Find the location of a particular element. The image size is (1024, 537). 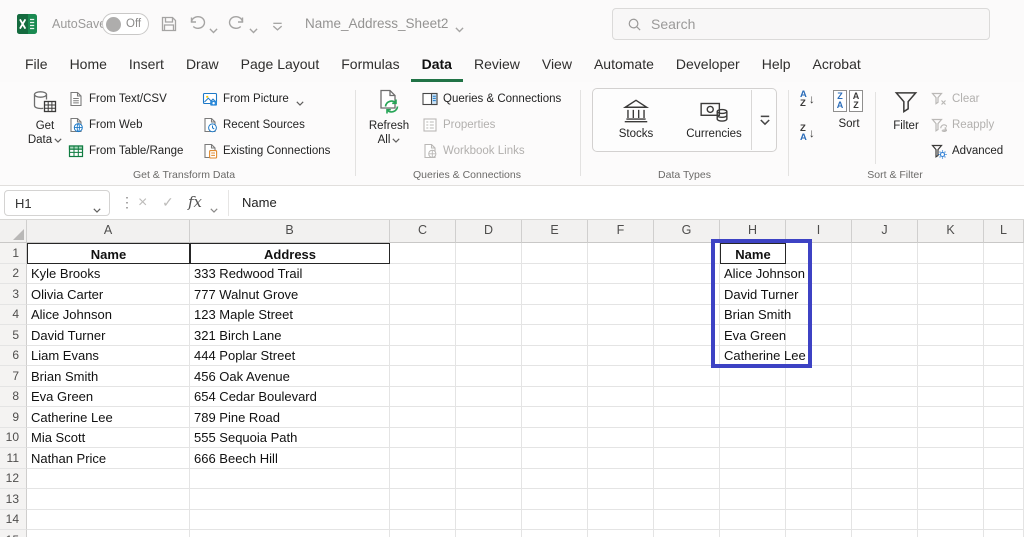

cell-I14 is located at coordinates (819, 519).